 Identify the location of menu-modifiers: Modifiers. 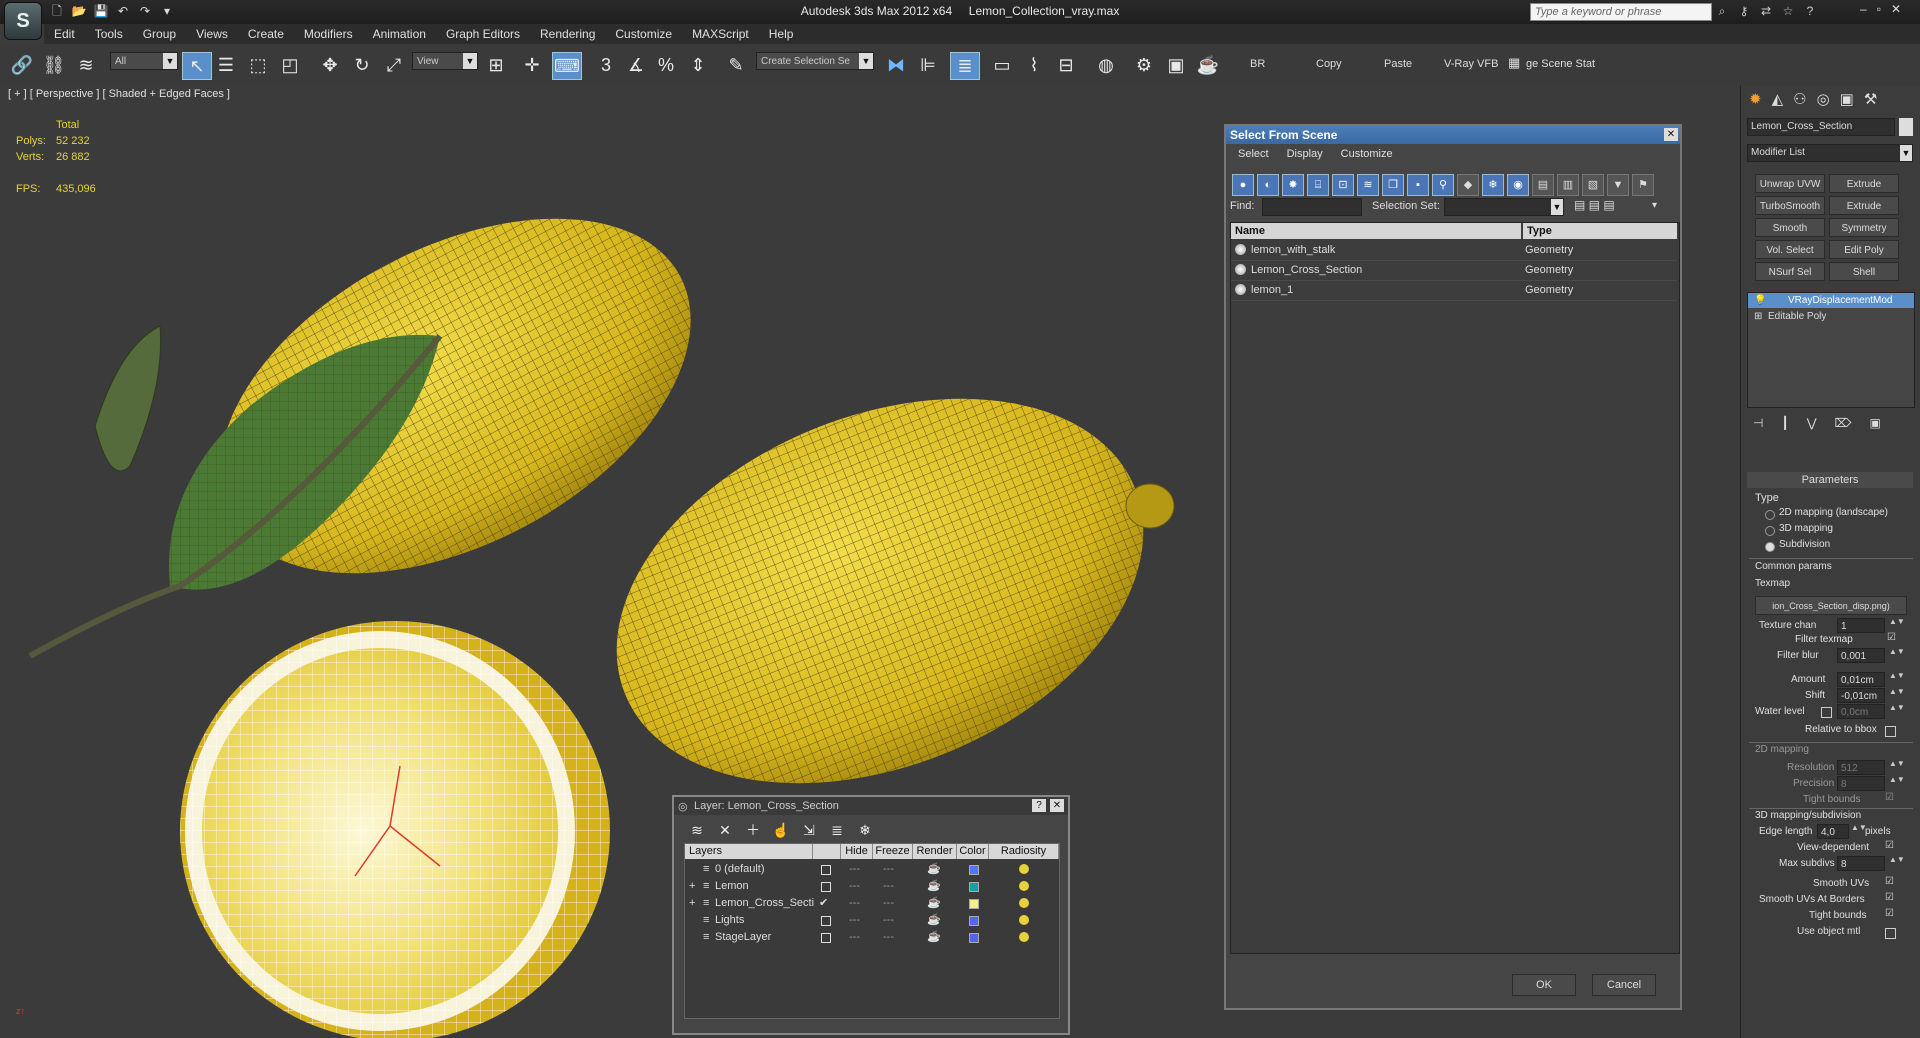
(328, 34).